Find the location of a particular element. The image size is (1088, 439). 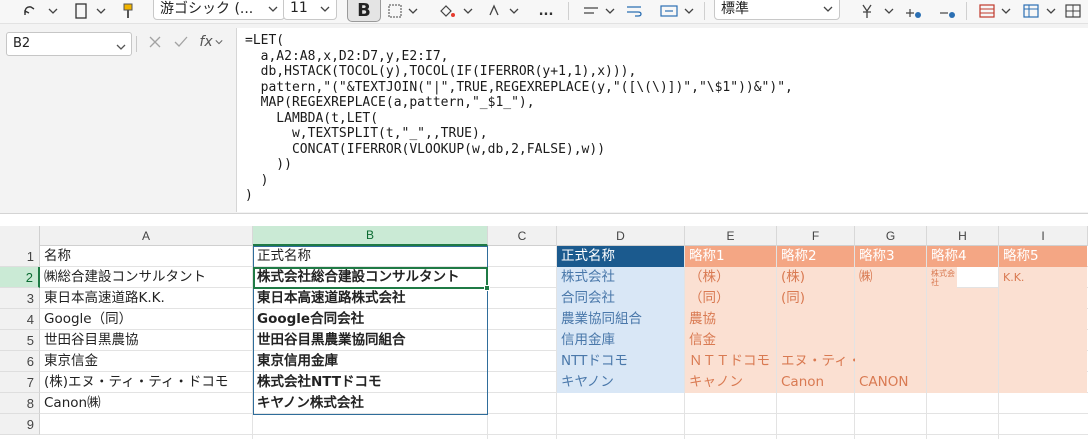

fill-color-icon is located at coordinates (447, 11).